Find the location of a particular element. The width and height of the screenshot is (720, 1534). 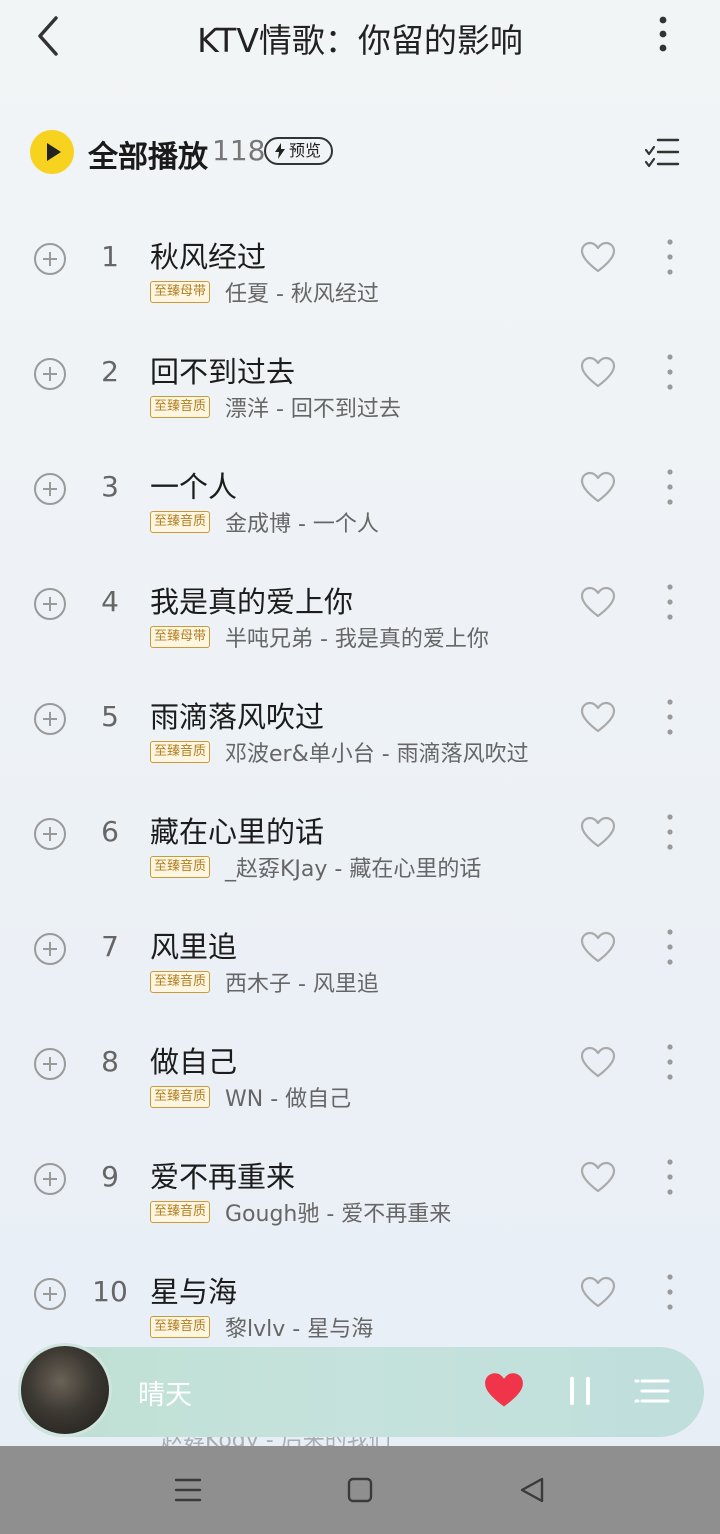

song-title: 星与海 is located at coordinates (194, 1292).